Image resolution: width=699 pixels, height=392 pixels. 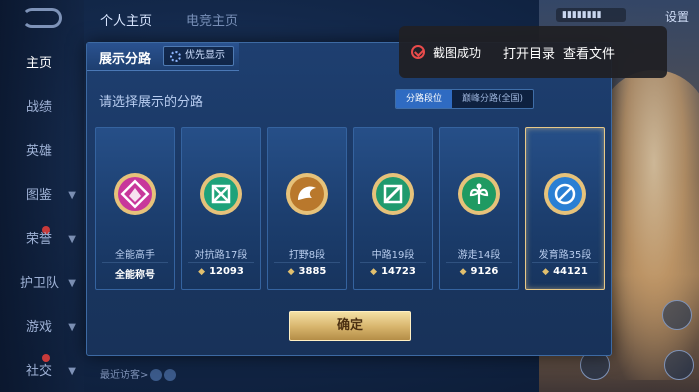 I want to click on card-name: 游走14段, so click(x=479, y=255).